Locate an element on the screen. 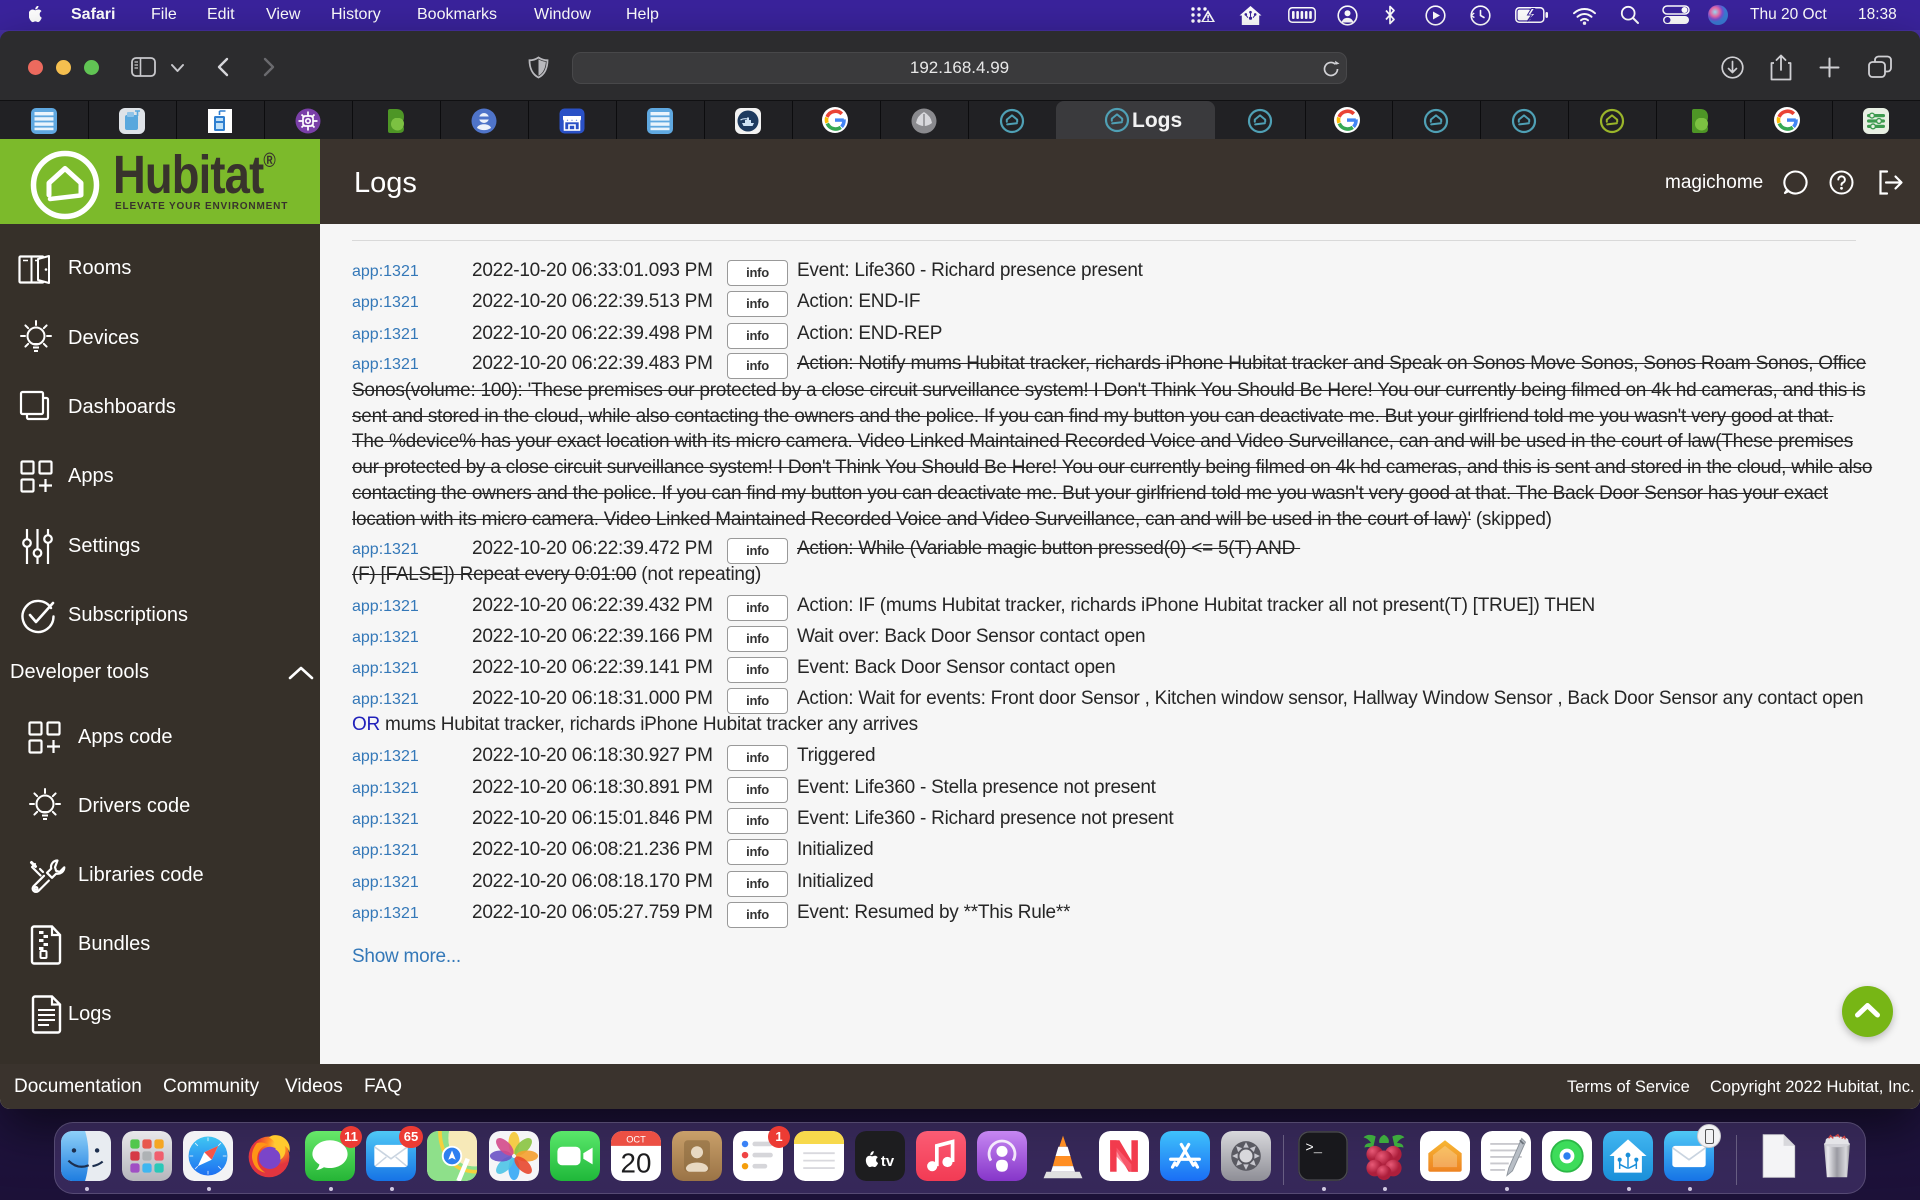 Image resolution: width=1920 pixels, height=1200 pixels. svg-text: 20 is located at coordinates (636, 1163).